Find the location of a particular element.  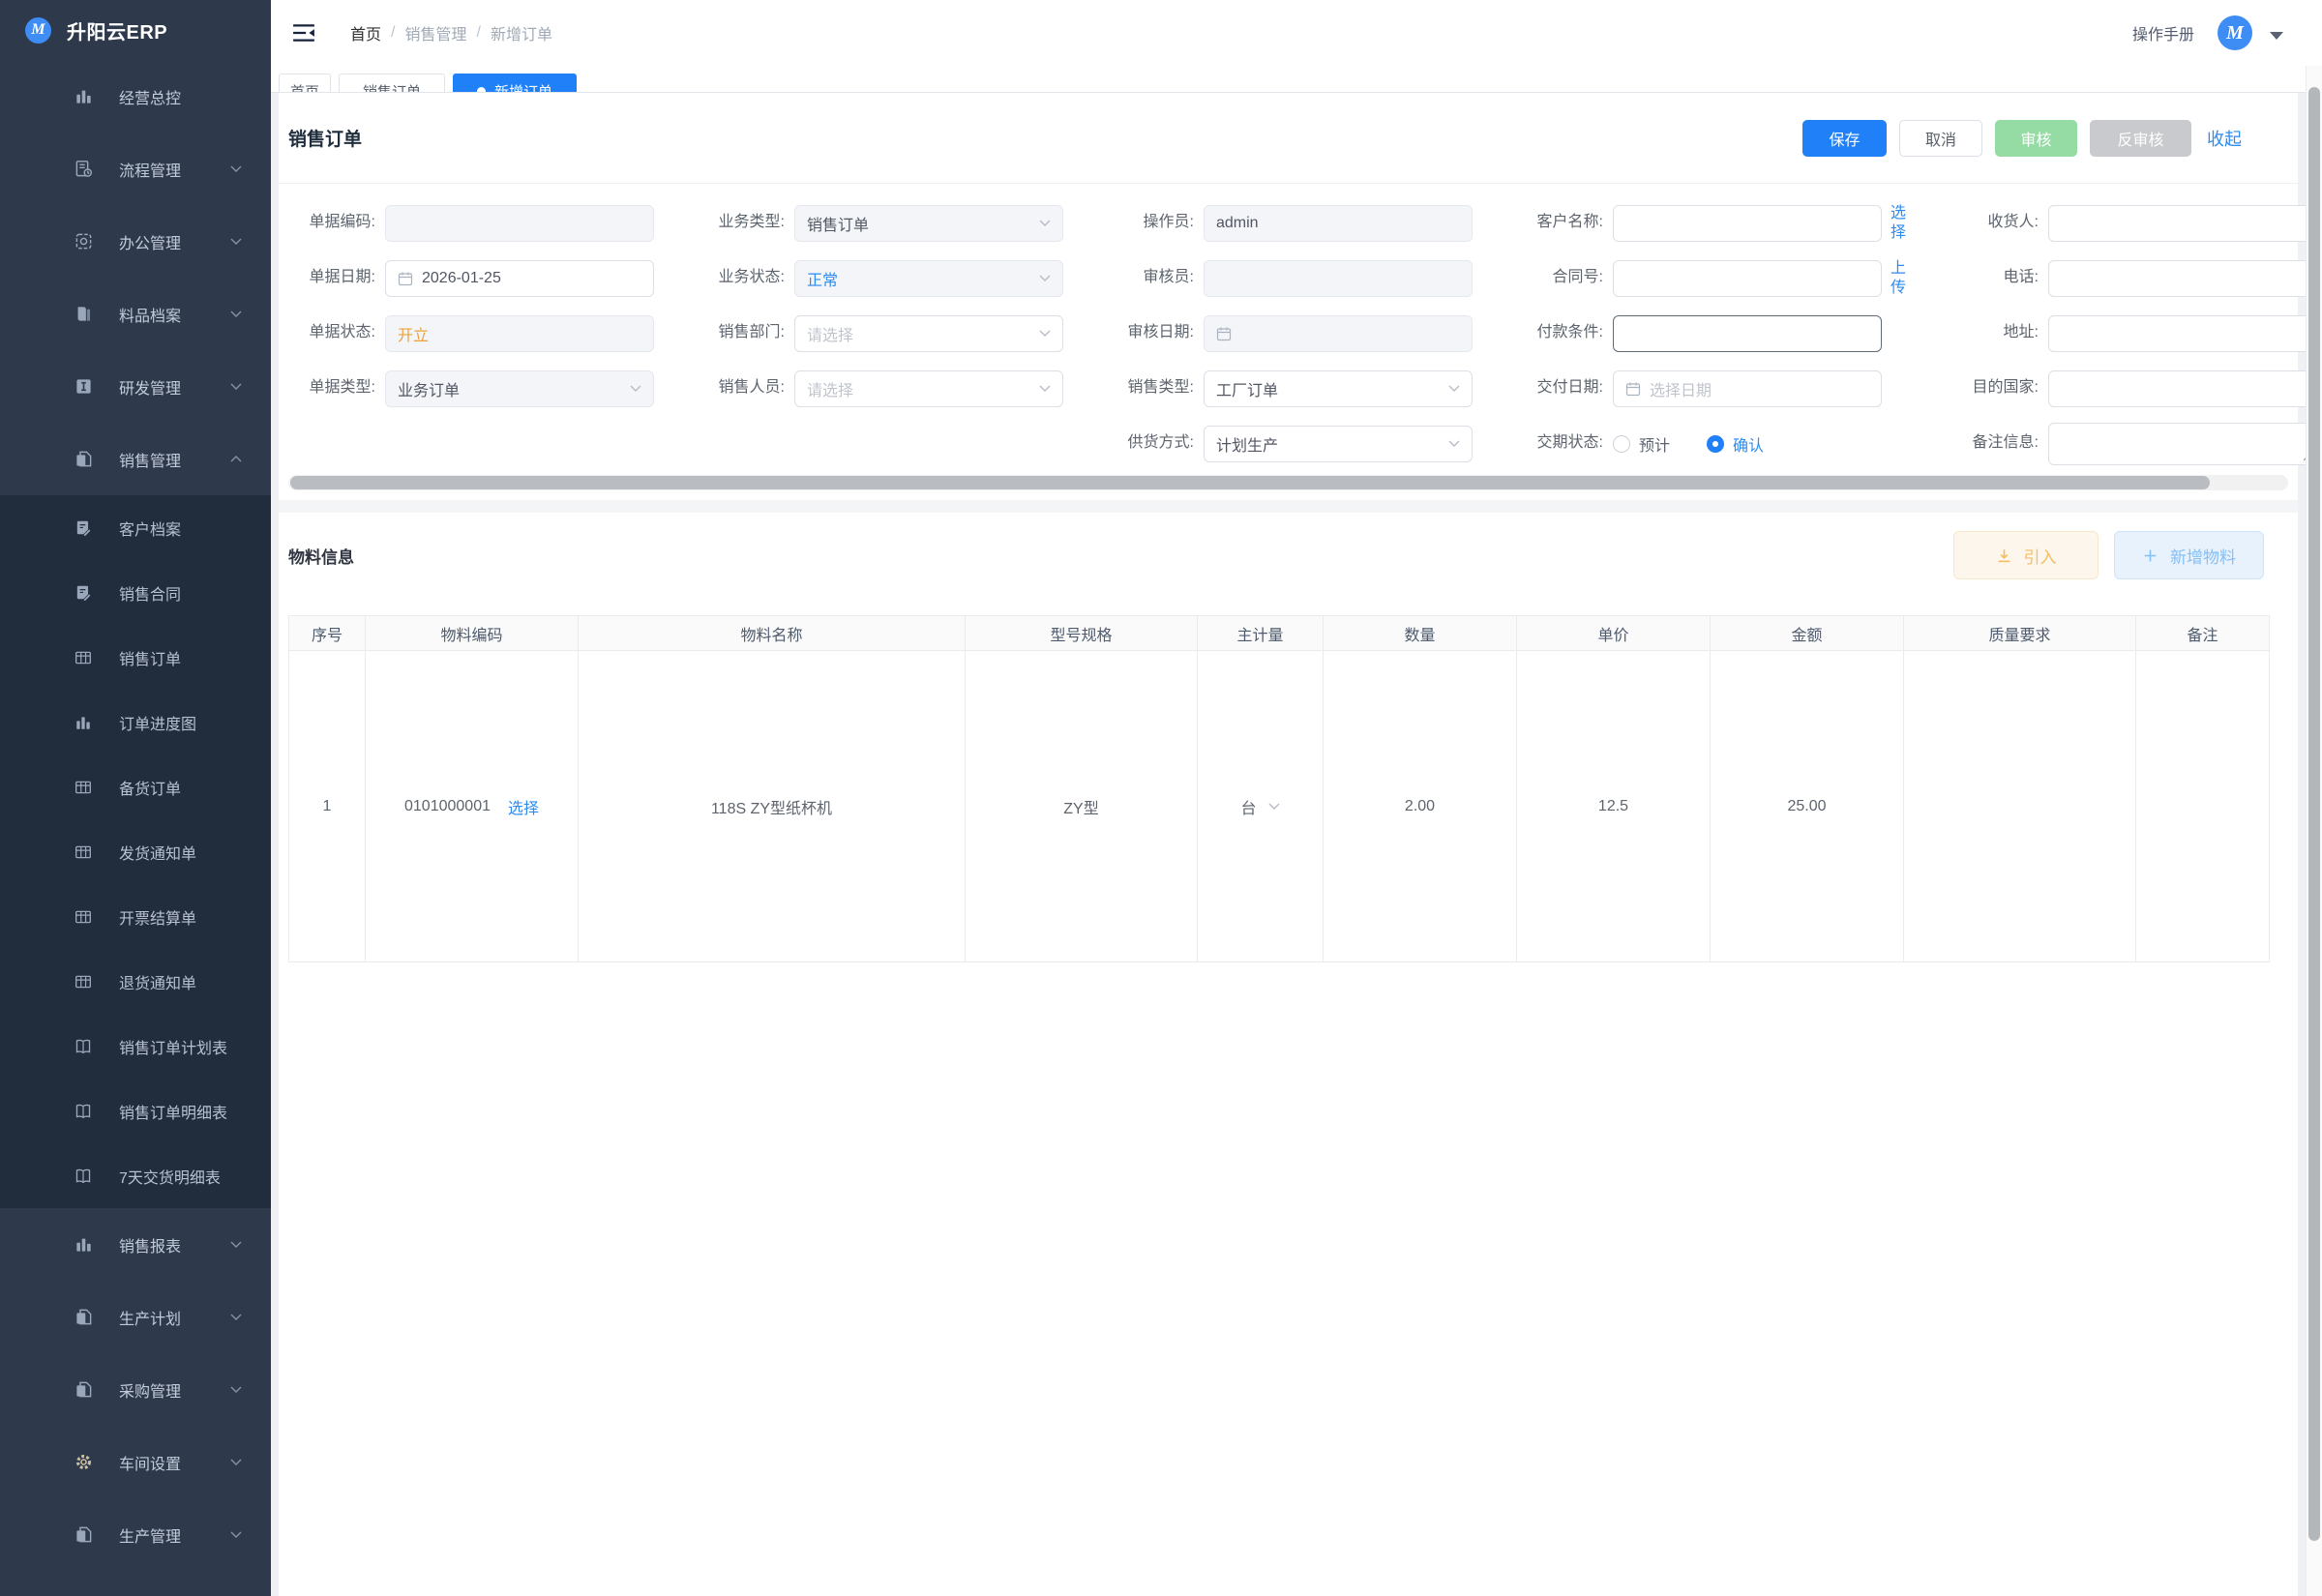

cell-unit: 台 is located at coordinates (1260, 806).